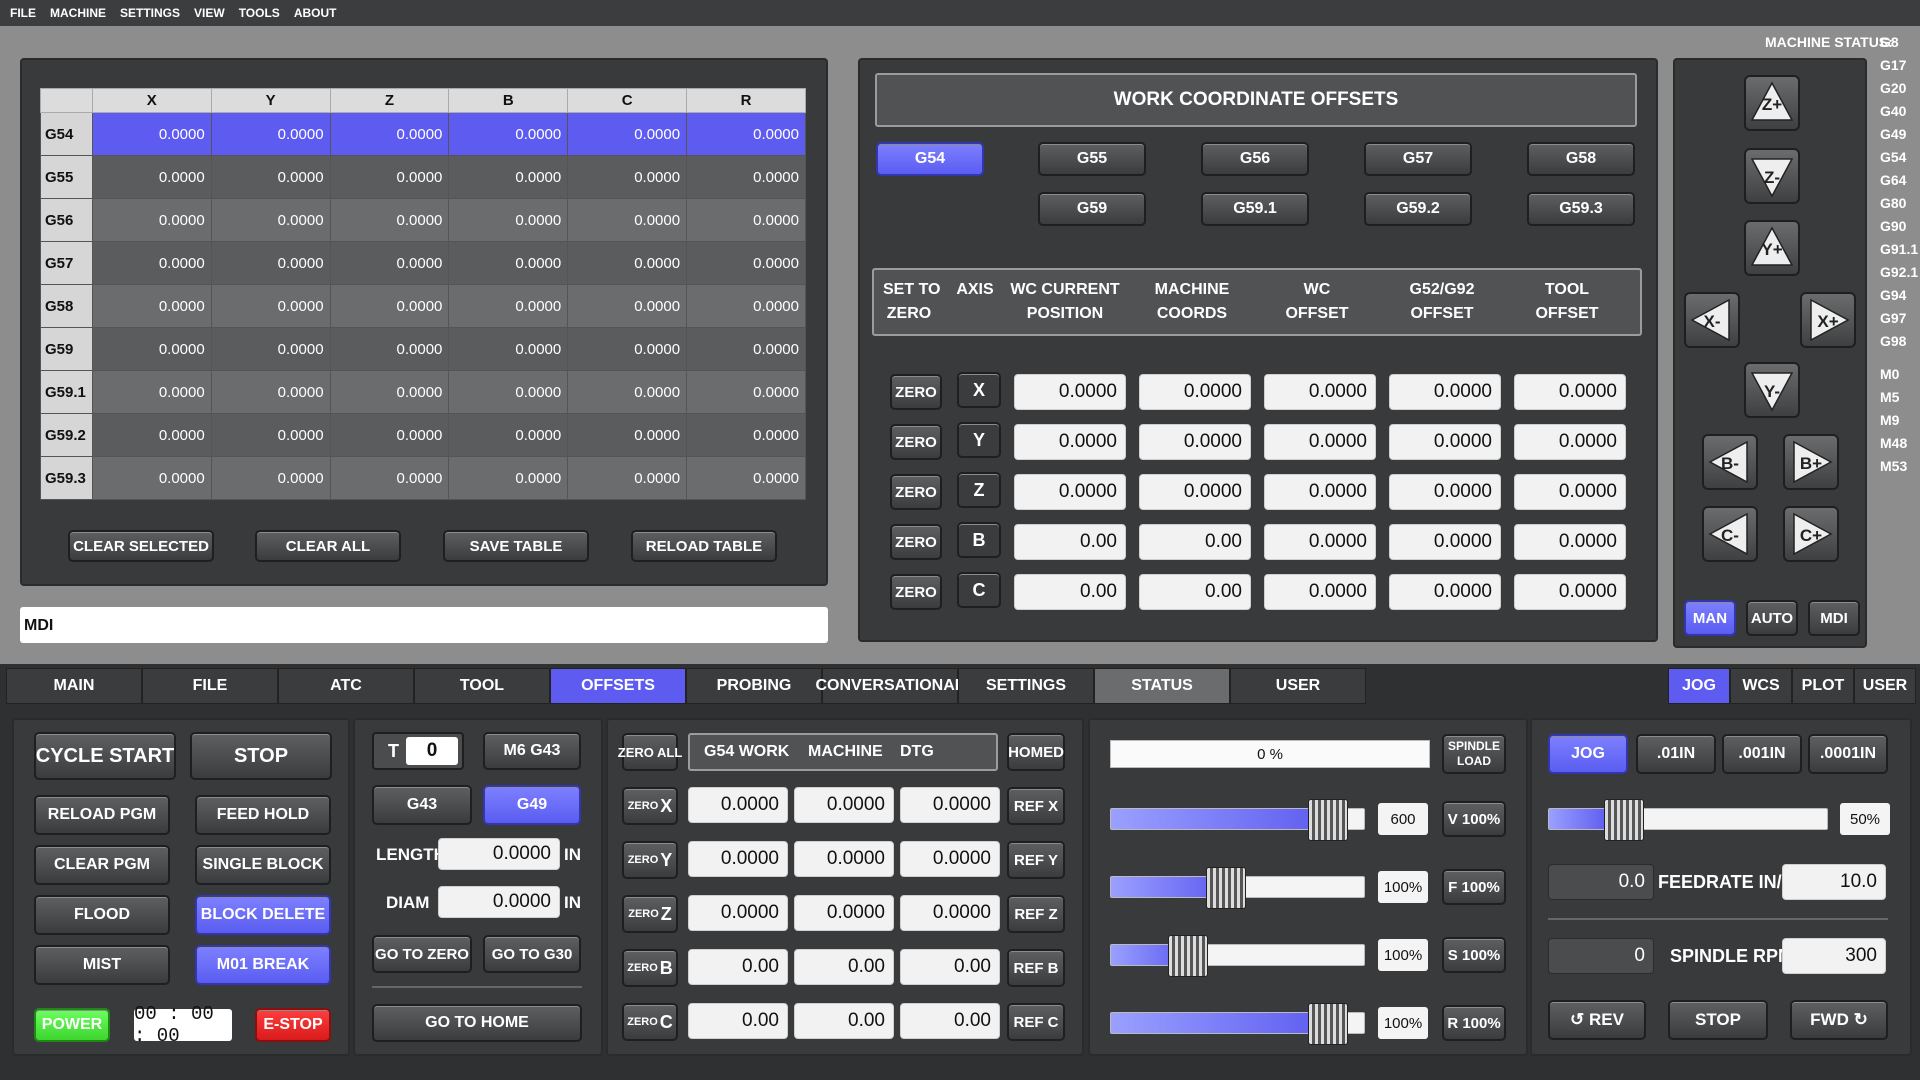 This screenshot has height=1080, width=1920. What do you see at coordinates (1811, 534) in the screenshot?
I see `jog-cp-button: C+` at bounding box center [1811, 534].